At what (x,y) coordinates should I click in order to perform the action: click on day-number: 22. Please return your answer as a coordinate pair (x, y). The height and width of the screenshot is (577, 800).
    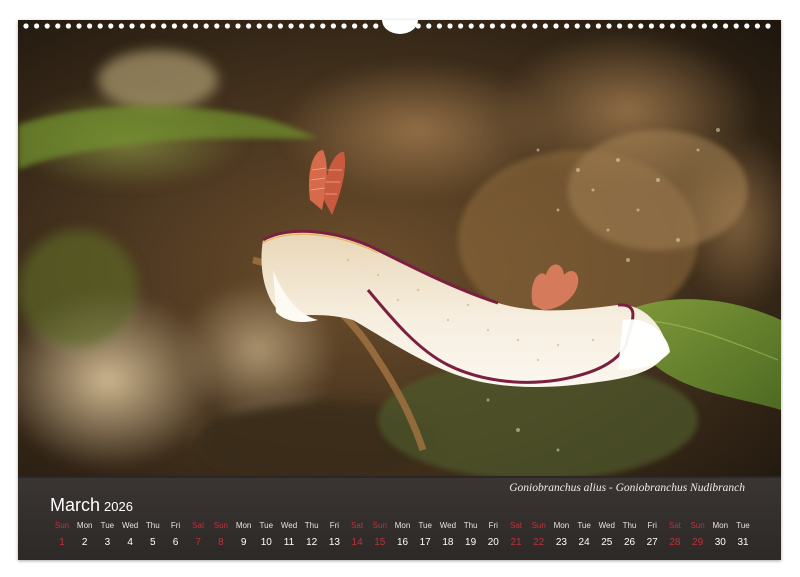
    Looking at the image, I should click on (539, 542).